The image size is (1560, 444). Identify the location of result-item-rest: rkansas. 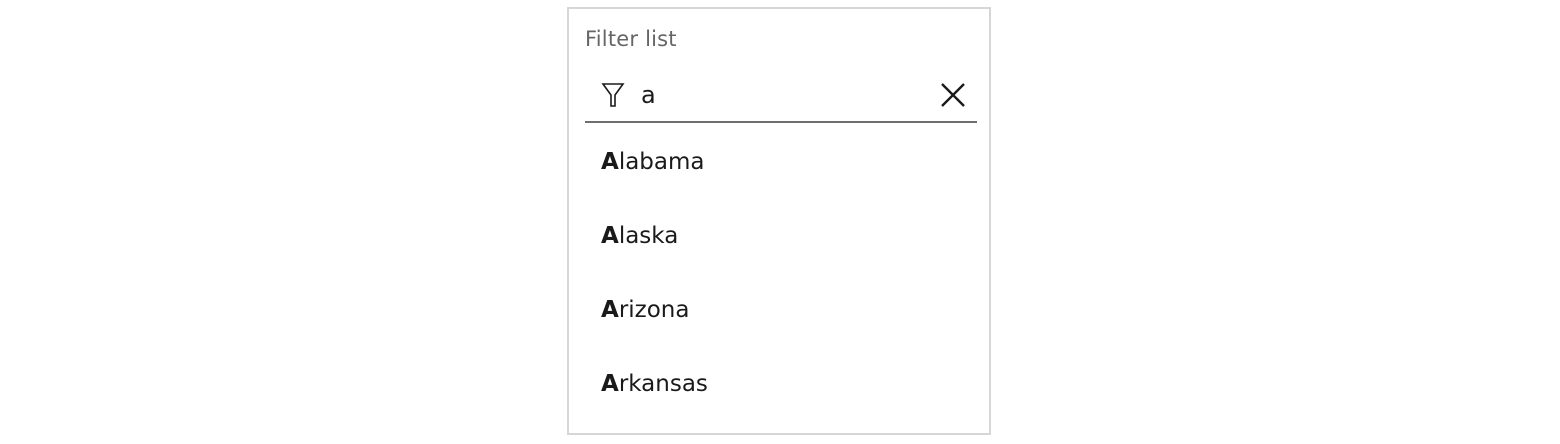
(663, 384).